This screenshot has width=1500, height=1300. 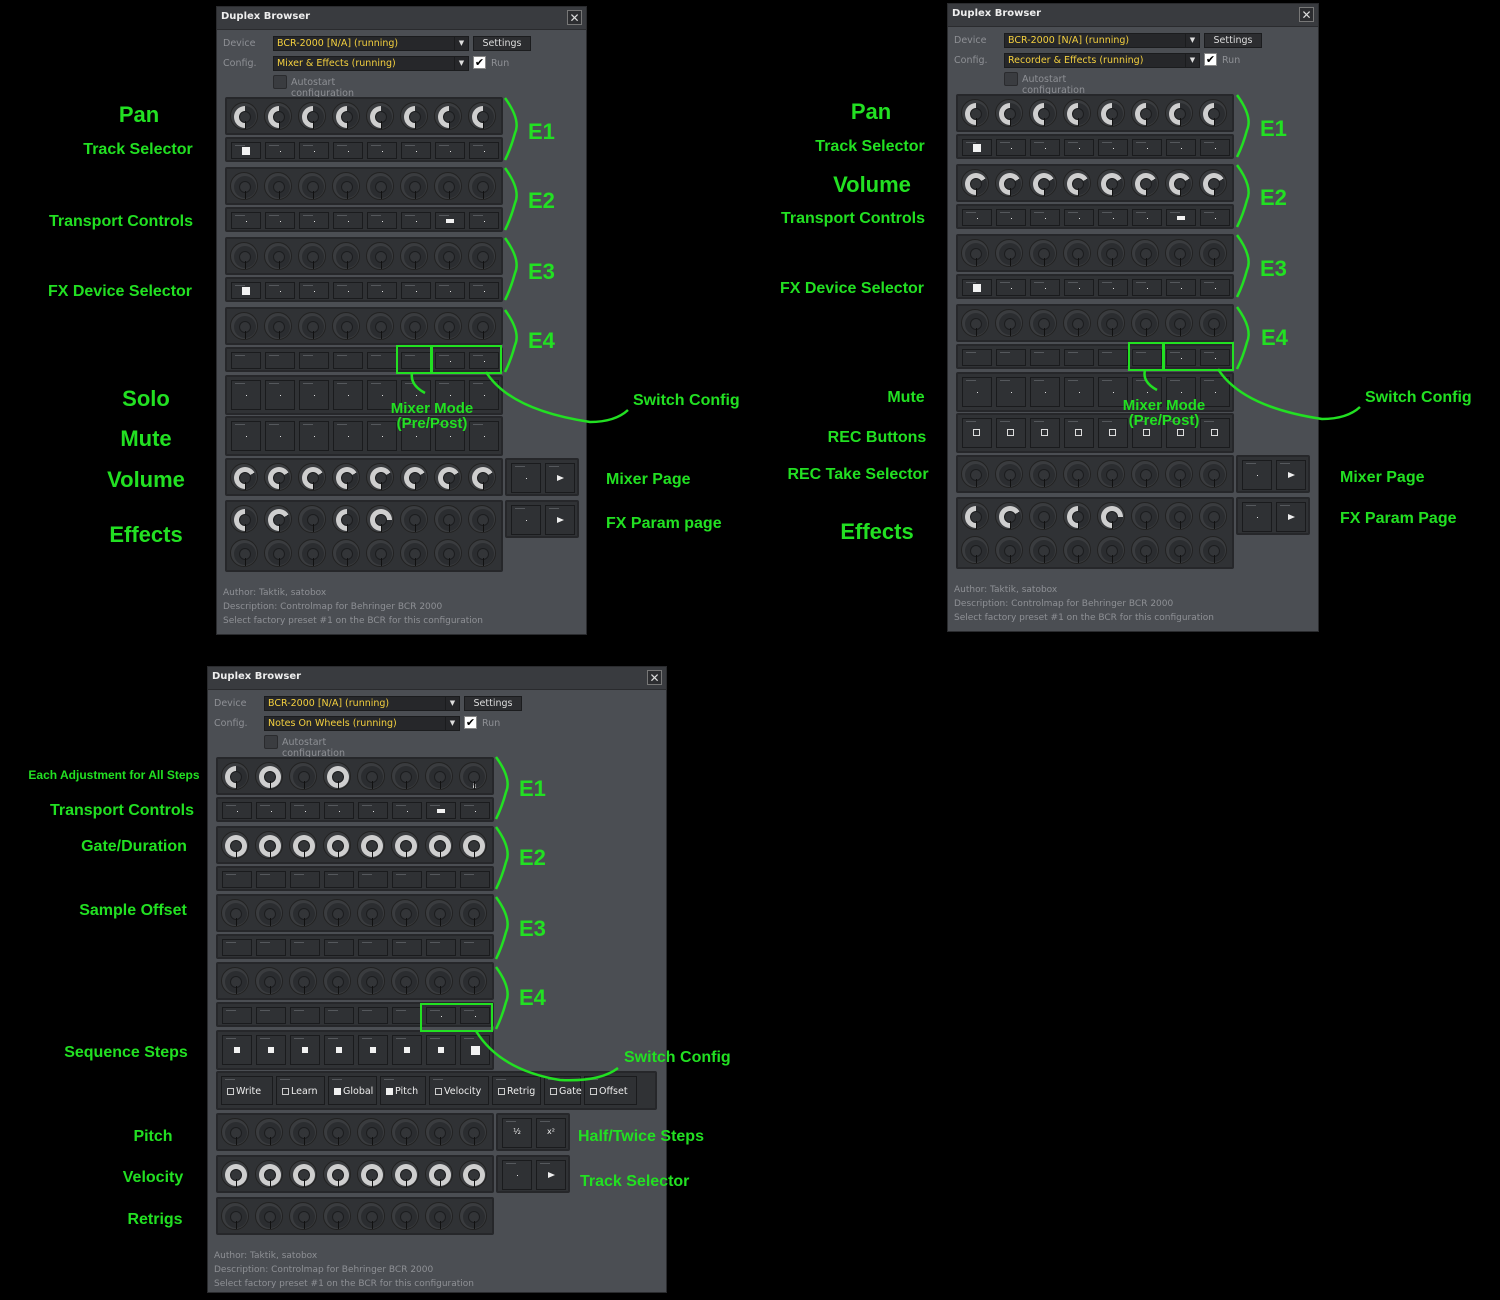 I want to click on run-checkbox: ✔, so click(x=479, y=62).